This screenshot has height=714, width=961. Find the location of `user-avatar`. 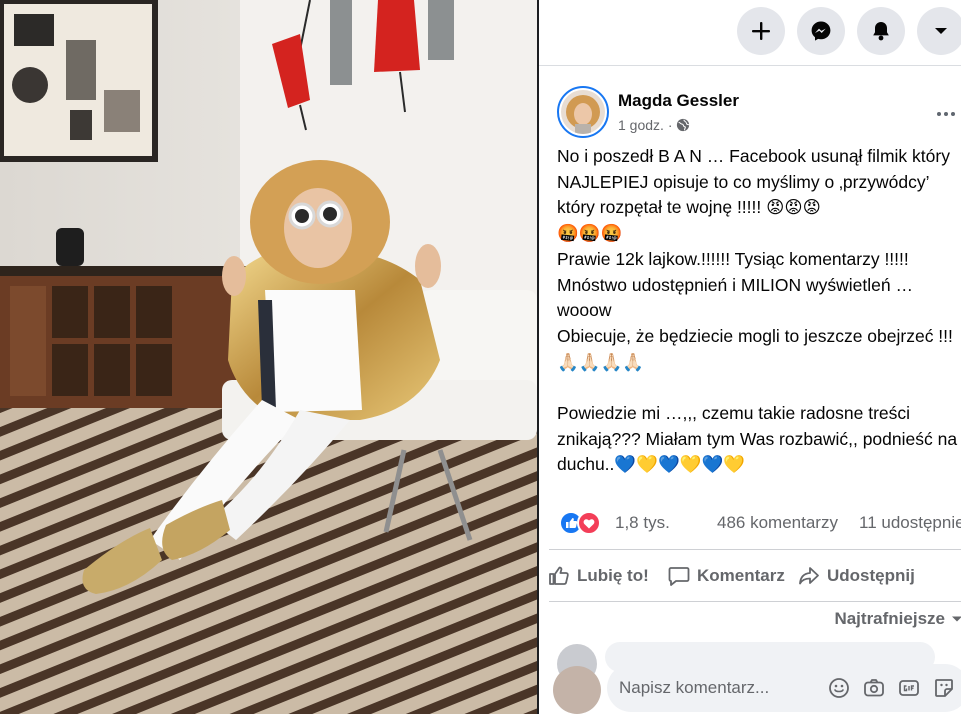

user-avatar is located at coordinates (577, 690).